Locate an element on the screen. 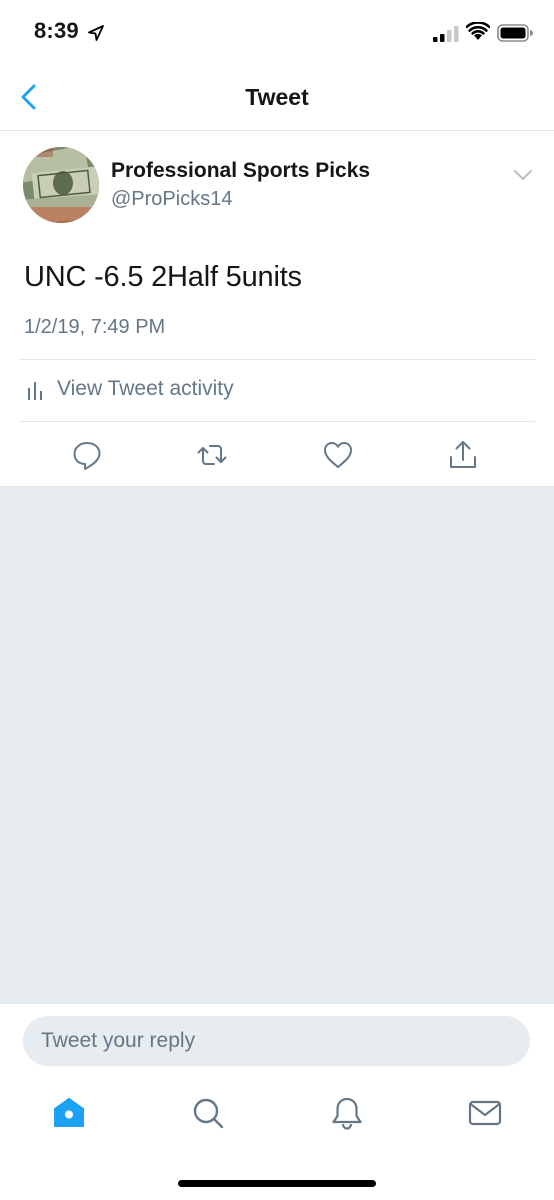 The image size is (554, 1200). retweet-button is located at coordinates (212, 455).